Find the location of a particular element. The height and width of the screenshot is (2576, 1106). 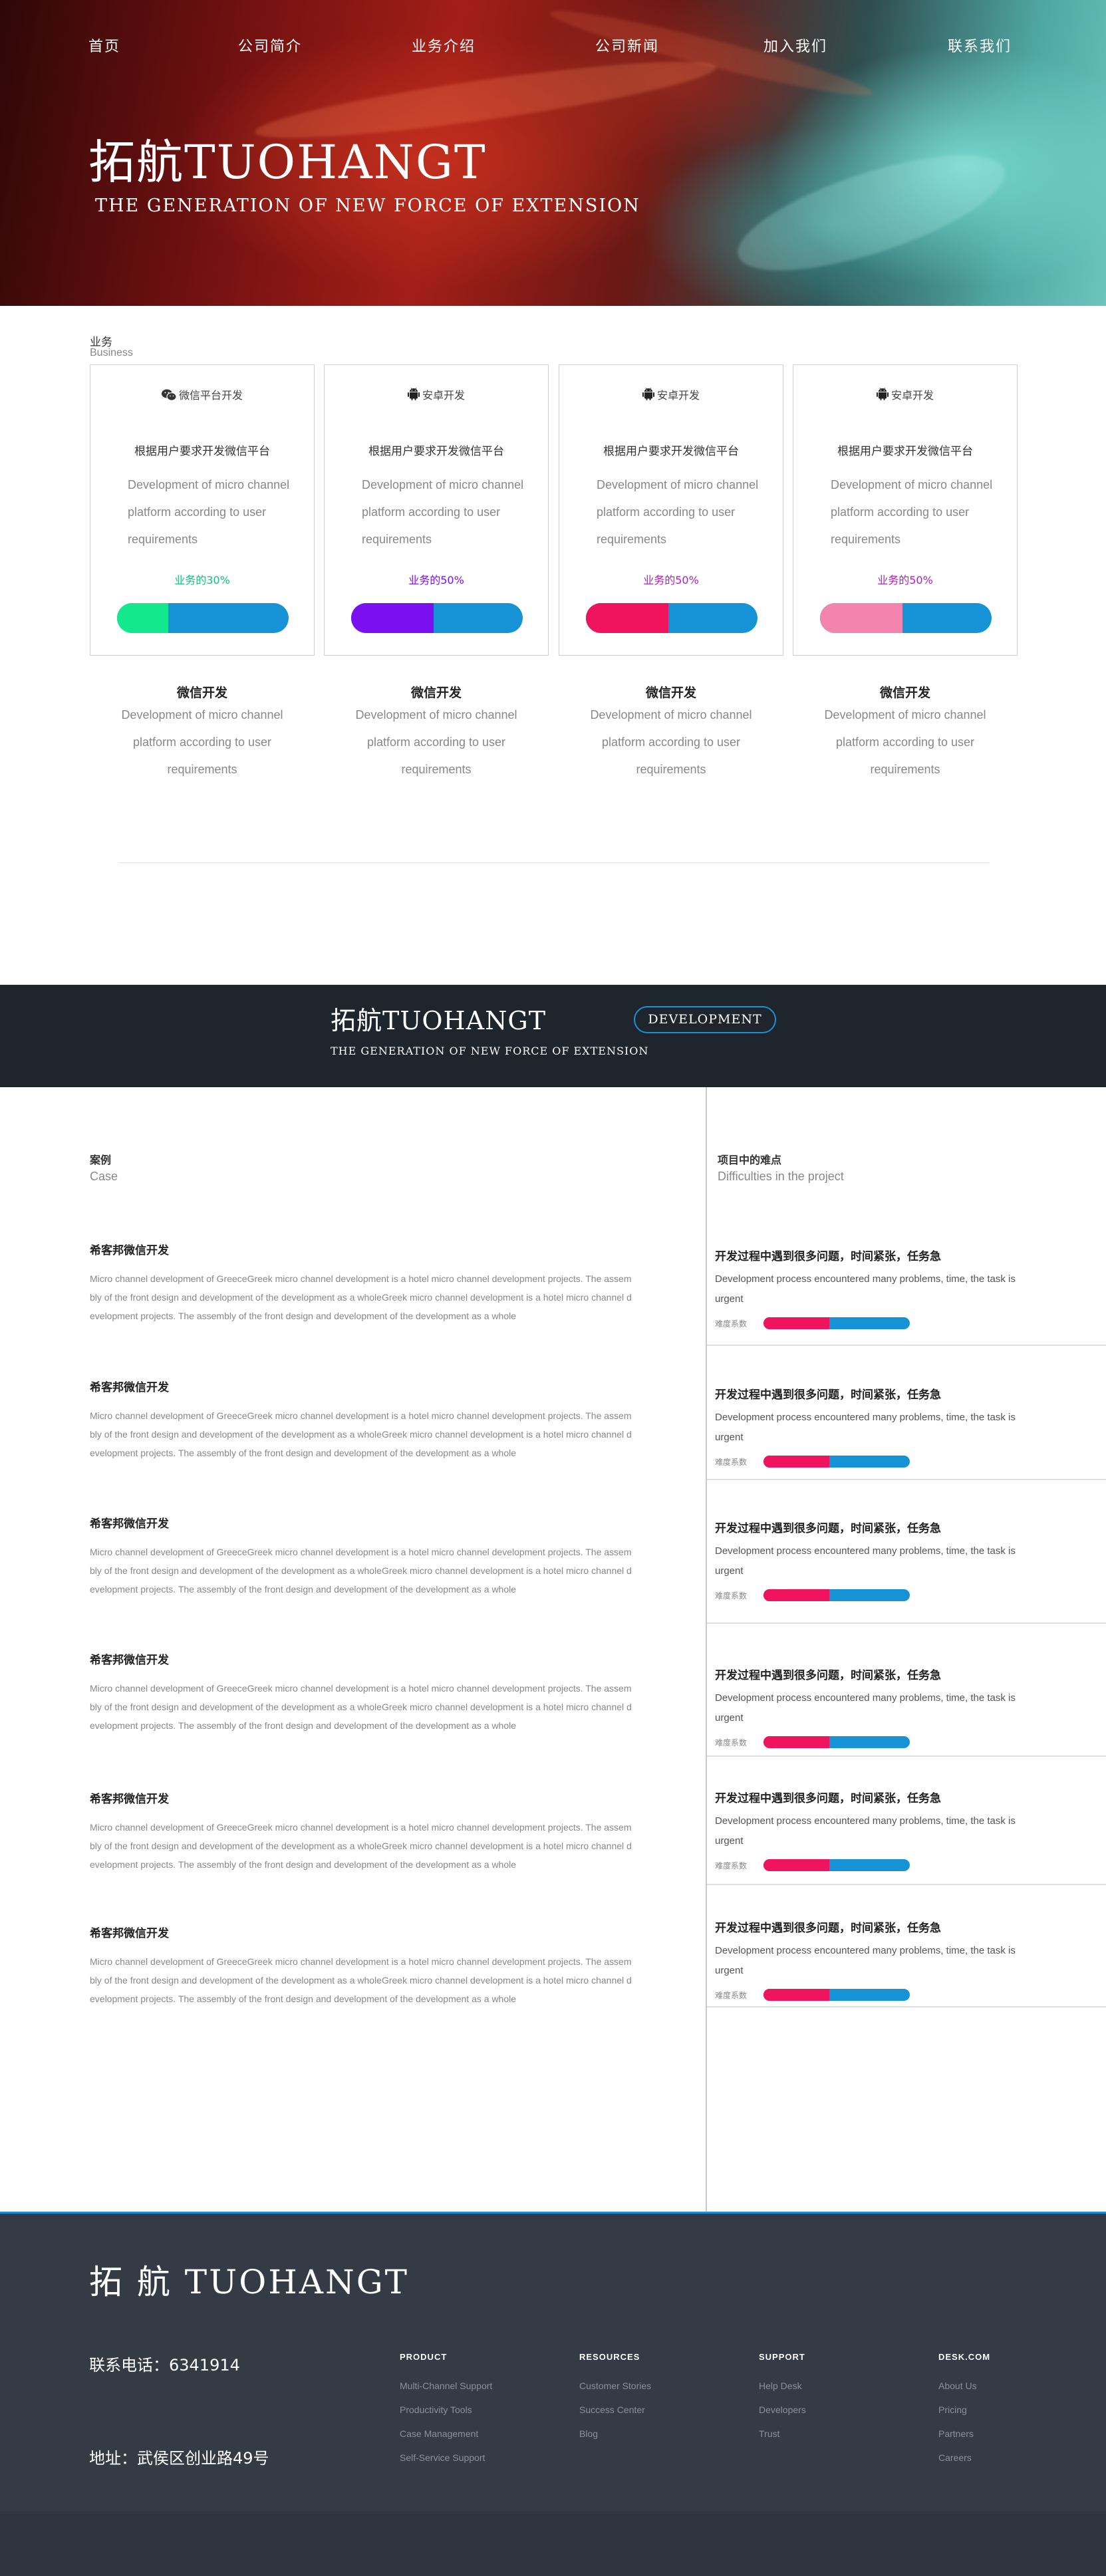

hero-subtitle: THE GENERATION OF NEW FORCE OF EXTENSION is located at coordinates (368, 206).